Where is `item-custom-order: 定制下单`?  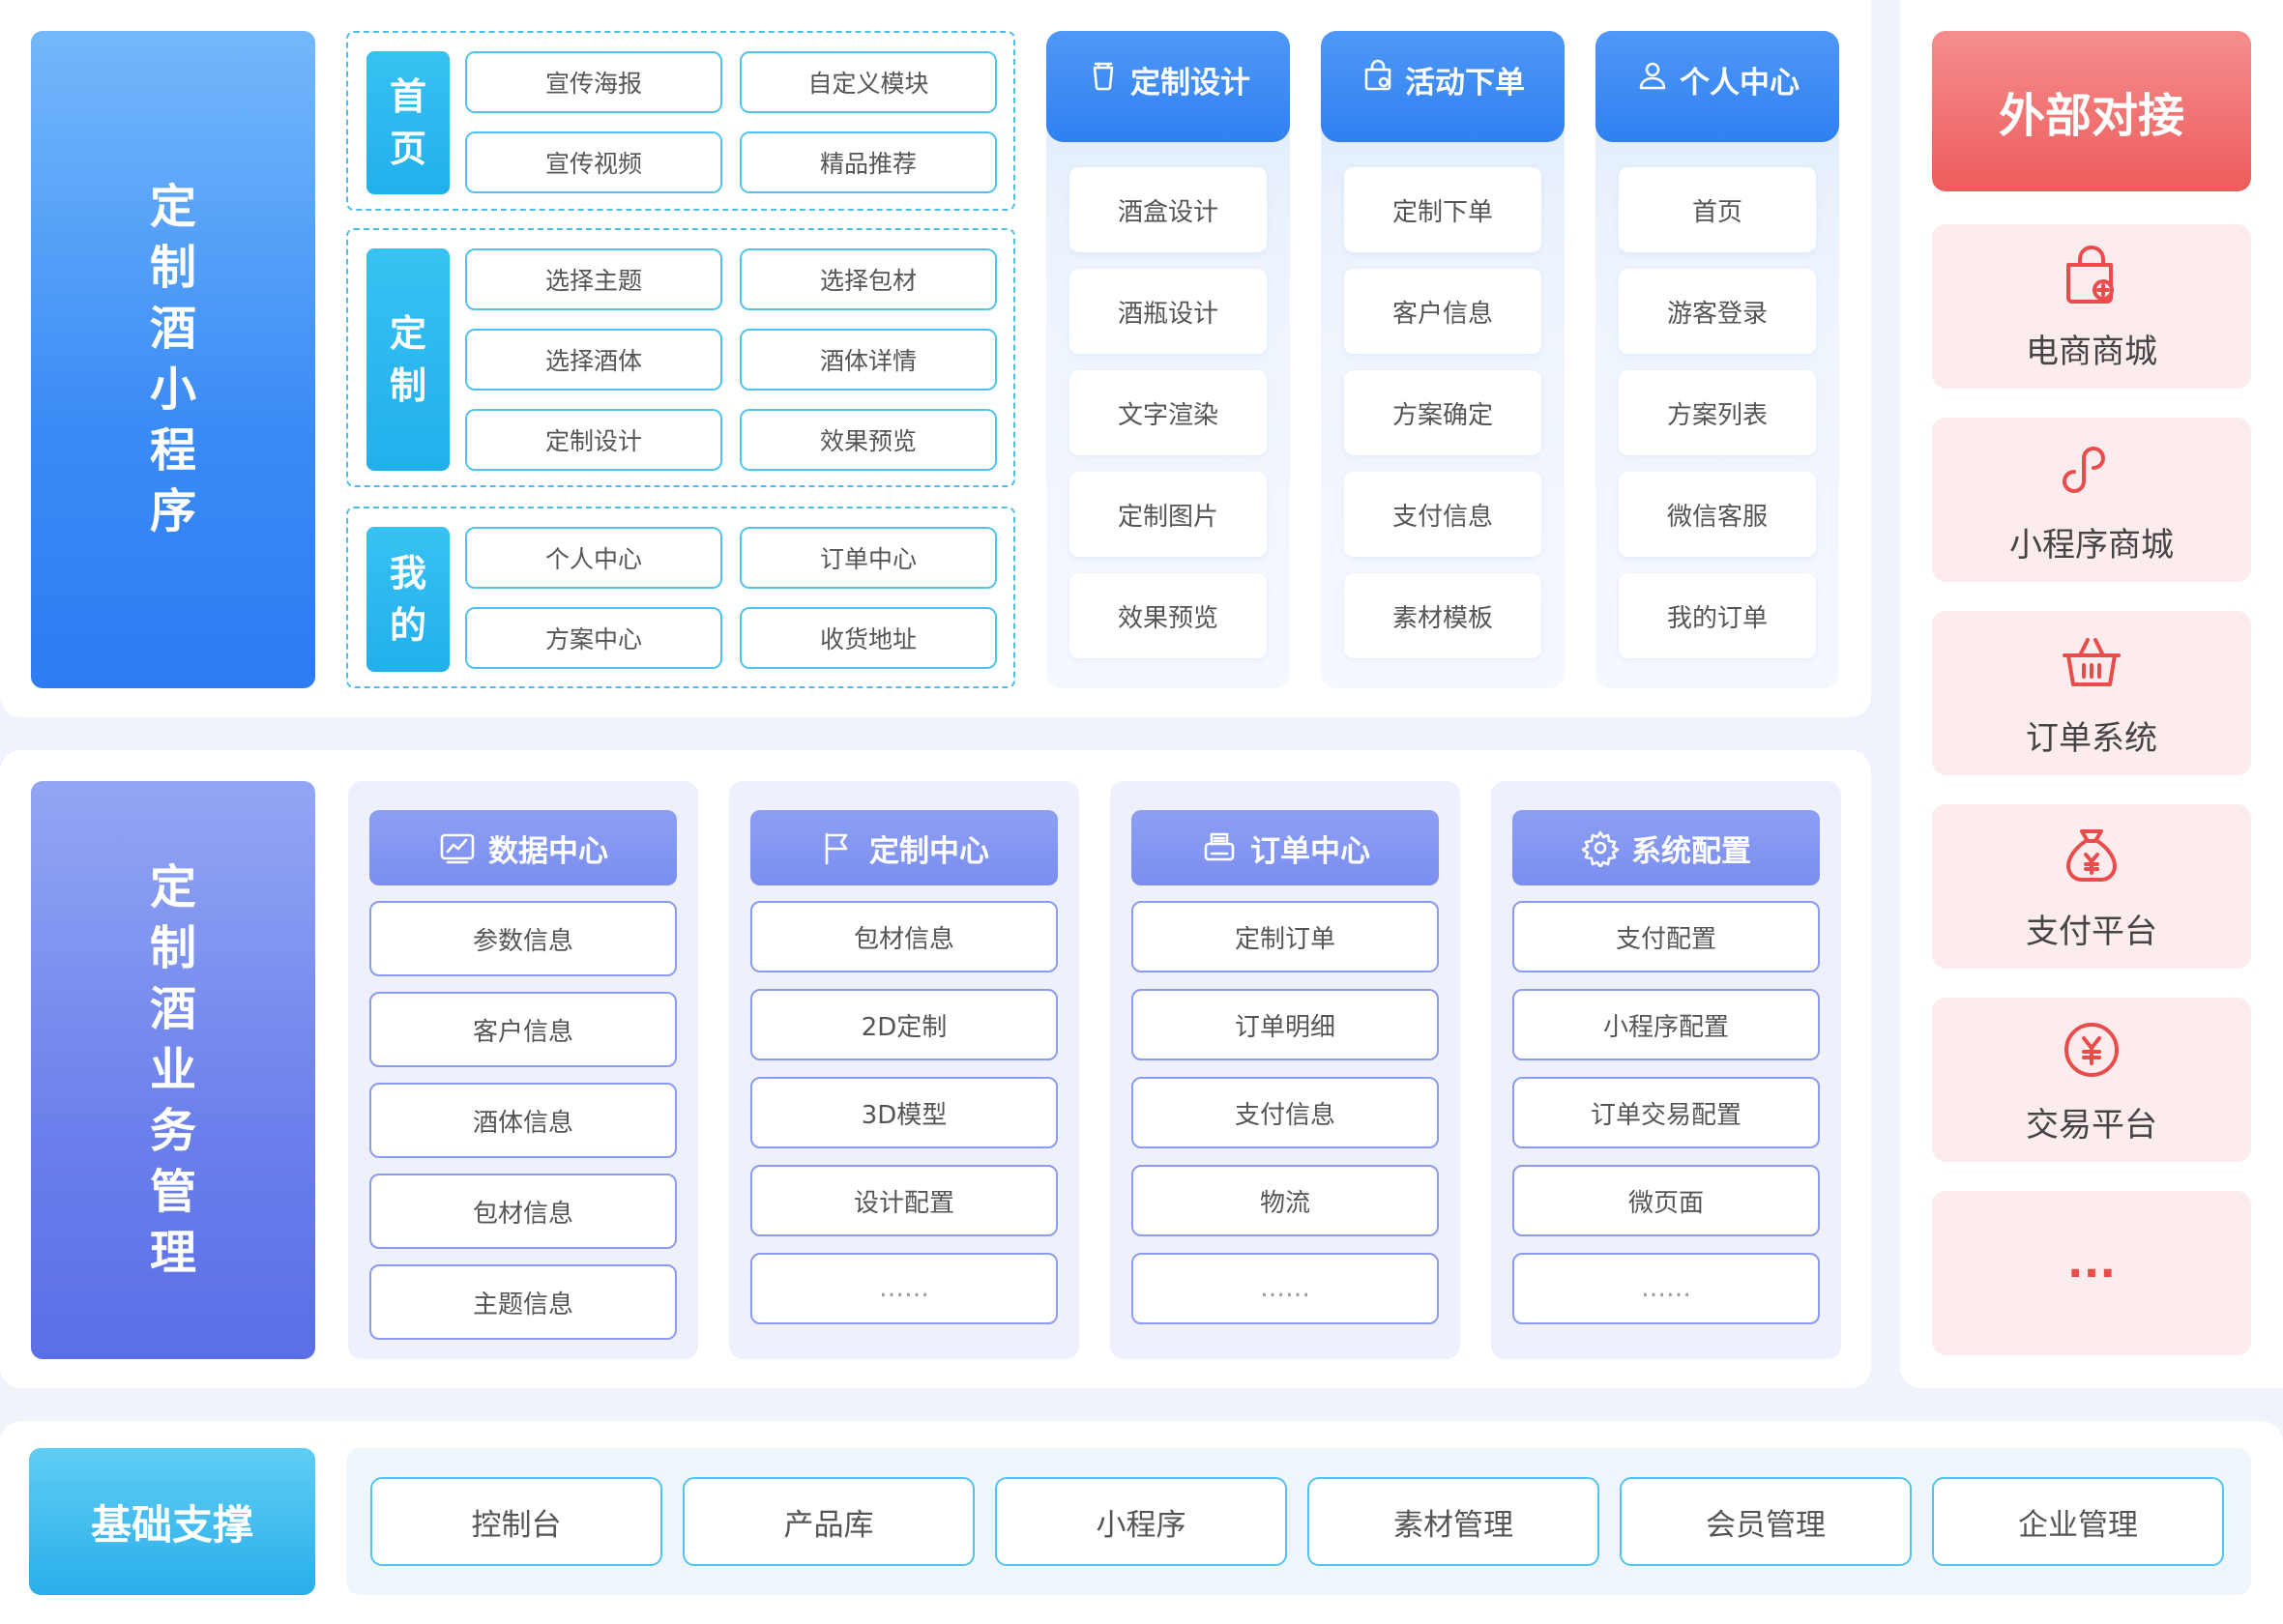 item-custom-order: 定制下单 is located at coordinates (1442, 210).